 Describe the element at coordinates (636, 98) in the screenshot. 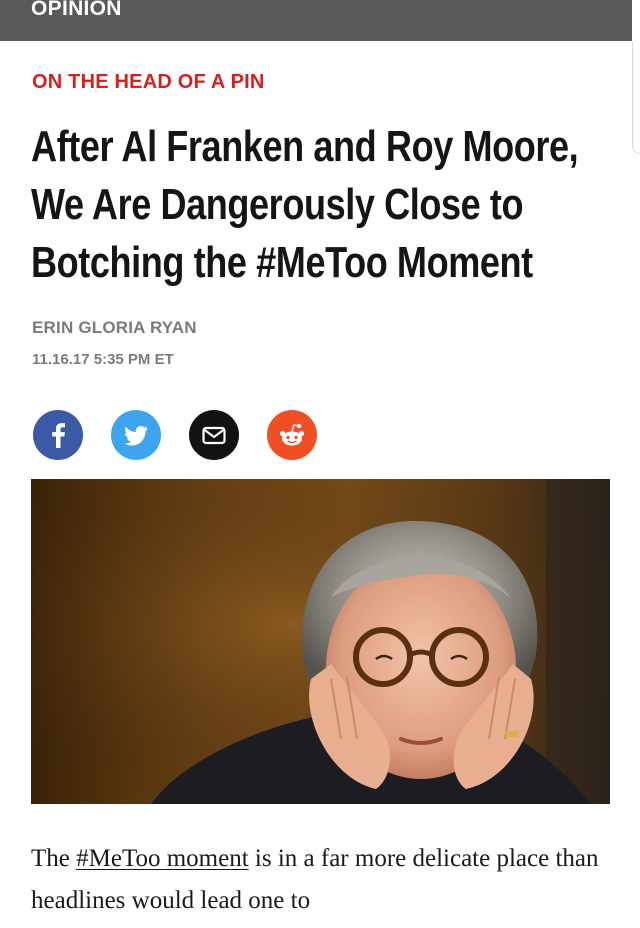

I see `scroll-edge` at that location.